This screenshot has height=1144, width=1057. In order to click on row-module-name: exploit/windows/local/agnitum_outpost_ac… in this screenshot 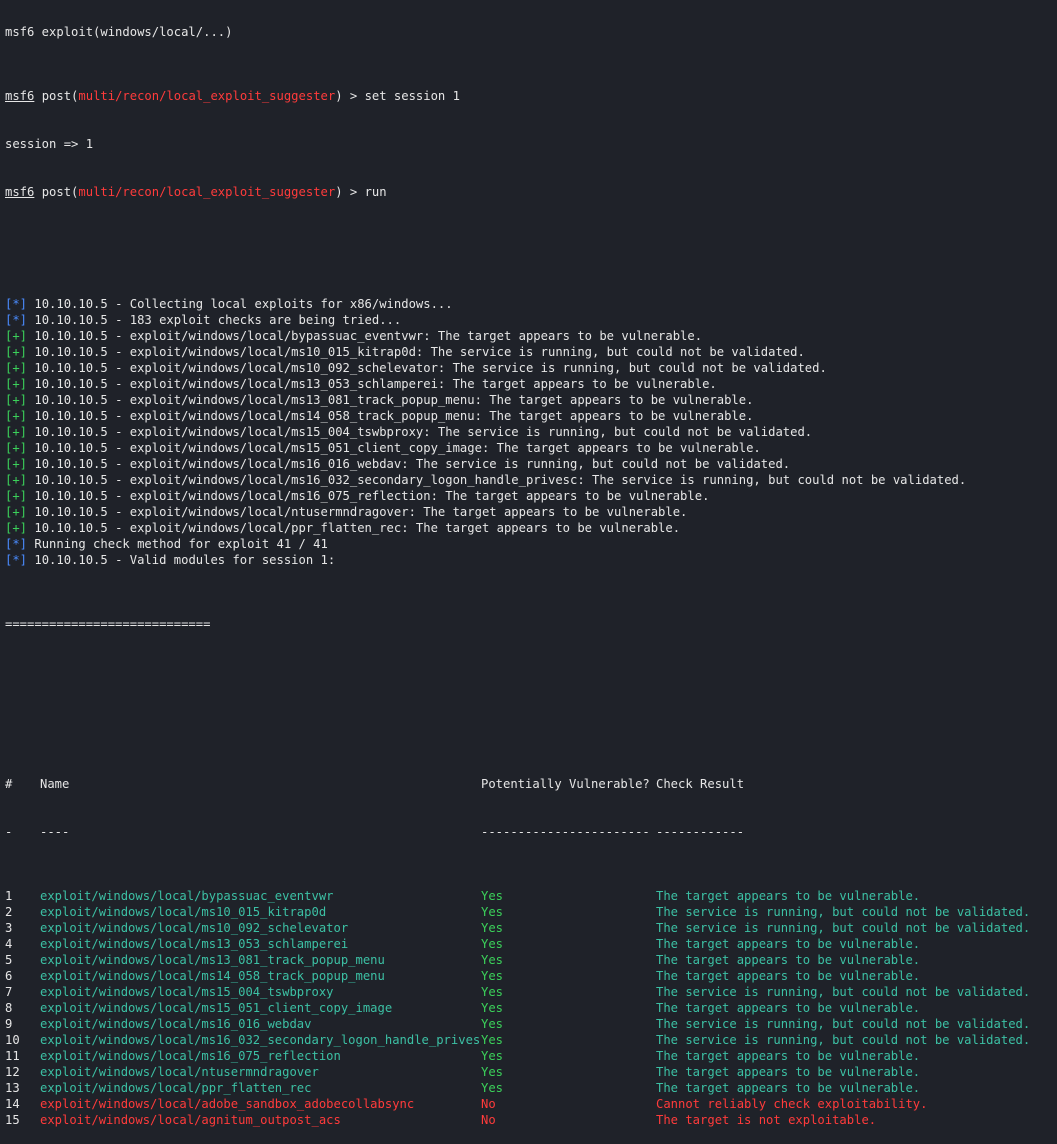, I will do `click(190, 1120)`.